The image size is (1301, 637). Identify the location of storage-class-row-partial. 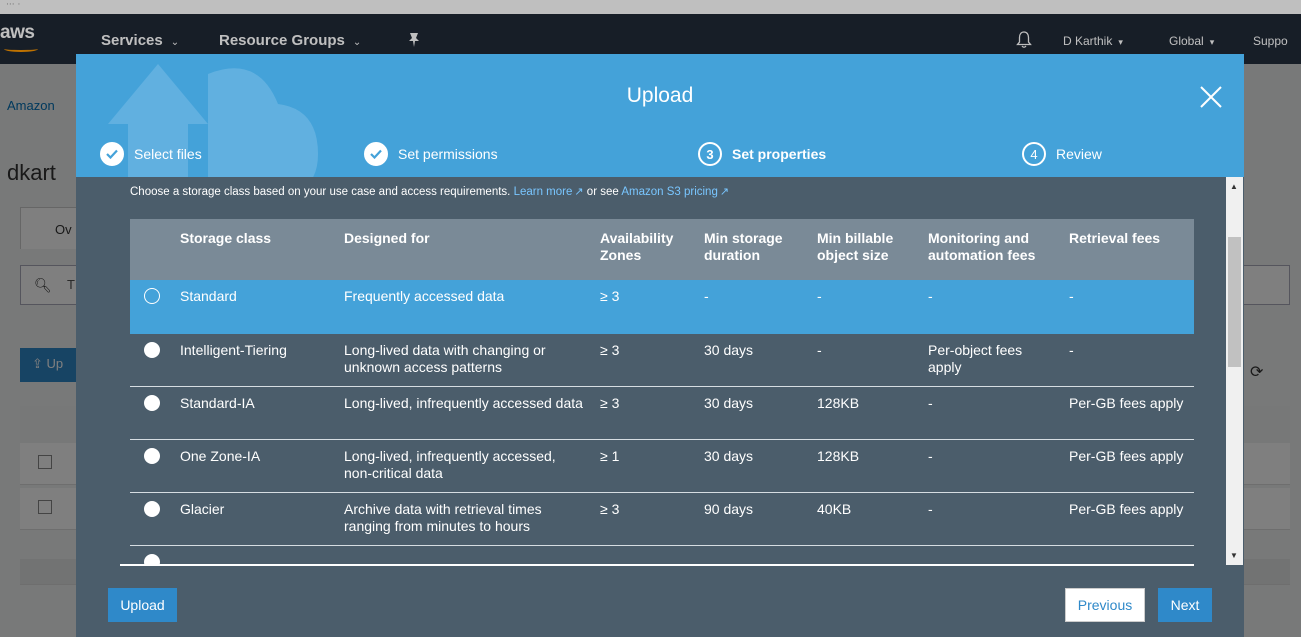
(662, 555).